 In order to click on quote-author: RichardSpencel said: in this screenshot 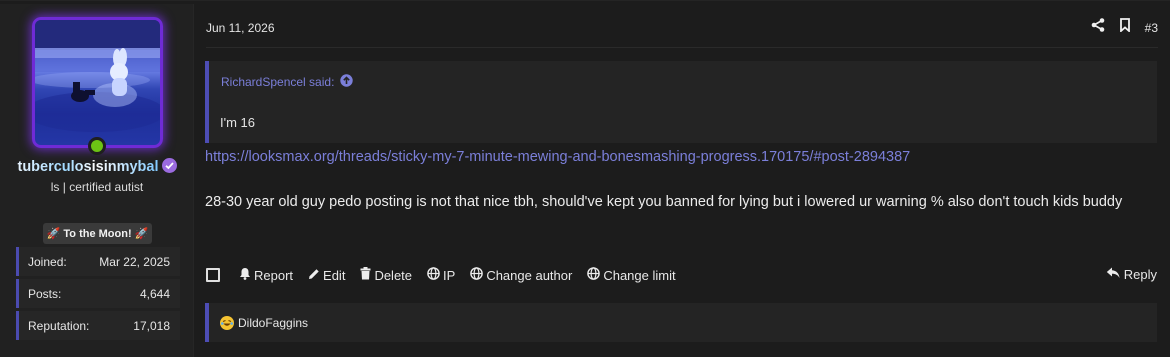, I will do `click(277, 82)`.